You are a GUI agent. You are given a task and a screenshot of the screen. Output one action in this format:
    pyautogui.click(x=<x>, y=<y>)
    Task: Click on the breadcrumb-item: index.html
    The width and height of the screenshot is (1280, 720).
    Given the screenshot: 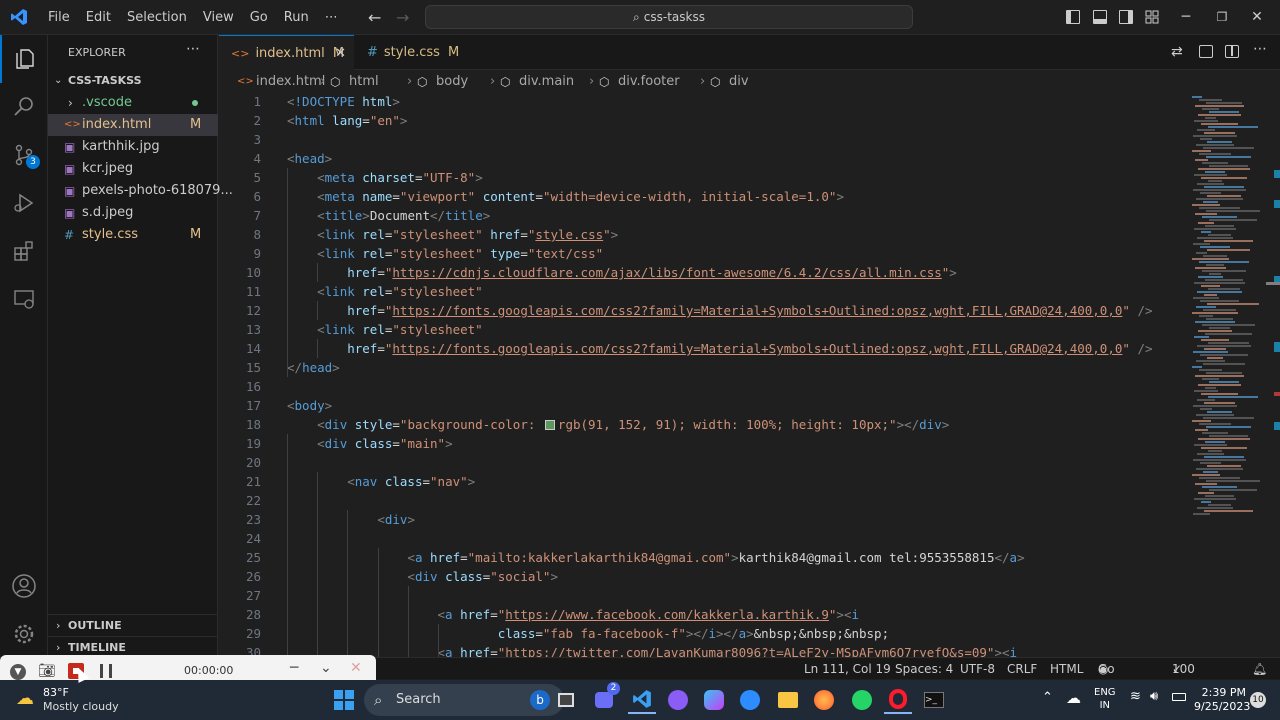 What is the action you would take?
    pyautogui.click(x=290, y=82)
    